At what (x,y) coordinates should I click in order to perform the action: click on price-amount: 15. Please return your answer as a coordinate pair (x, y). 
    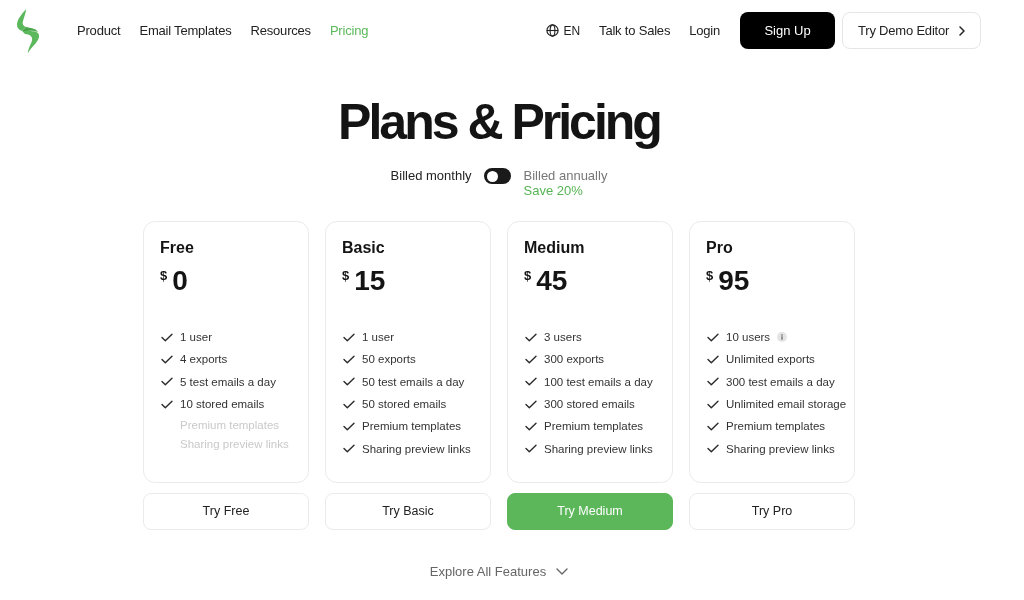
    Looking at the image, I should click on (370, 281).